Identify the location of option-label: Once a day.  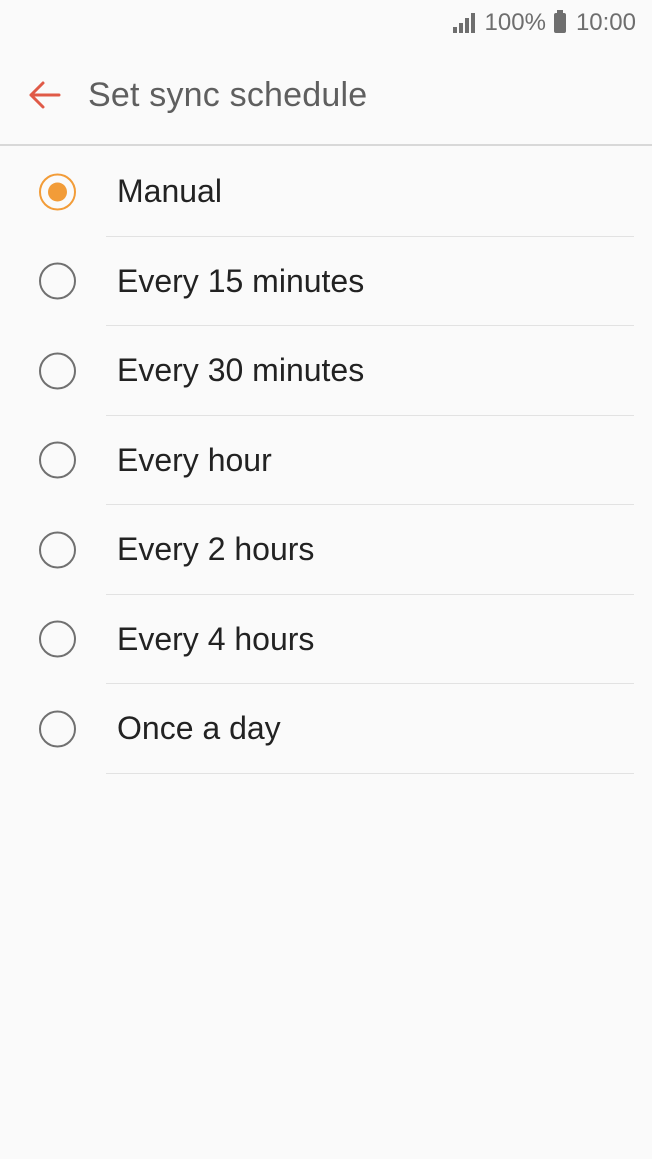
(199, 728).